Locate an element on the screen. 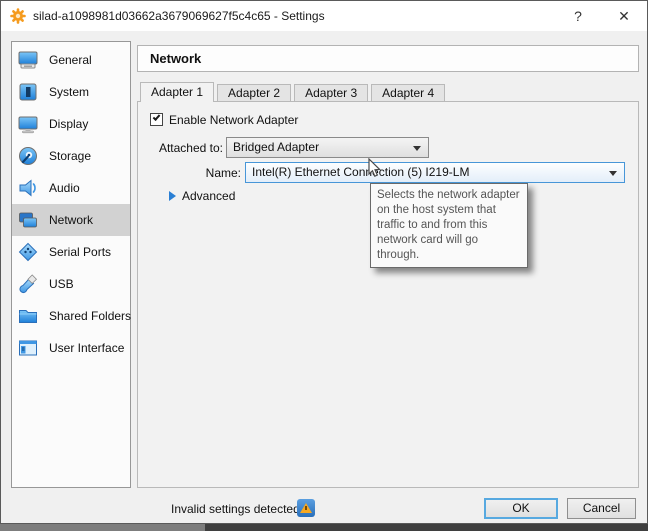 This screenshot has width=648, height=531. sidebar-item-label: Shared Folders is located at coordinates (90, 316).